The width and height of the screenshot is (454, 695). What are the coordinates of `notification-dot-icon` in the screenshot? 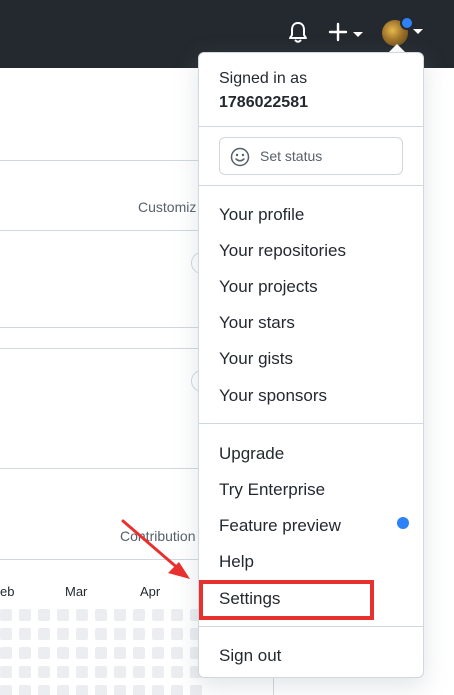 It's located at (407, 23).